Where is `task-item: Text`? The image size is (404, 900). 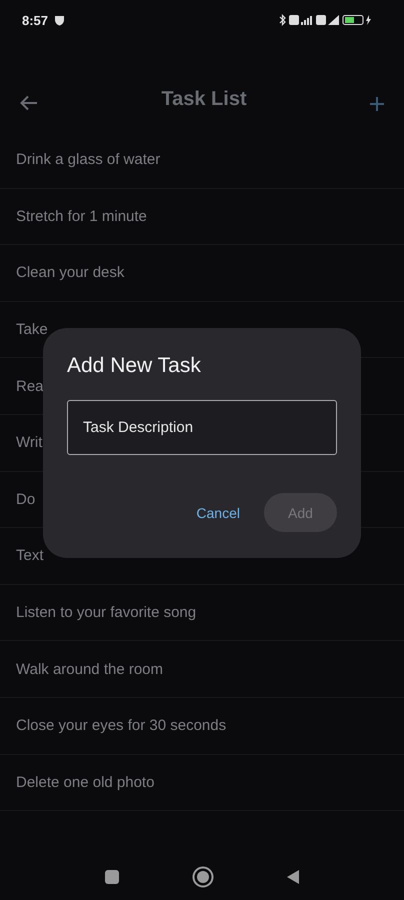 task-item: Text is located at coordinates (30, 555).